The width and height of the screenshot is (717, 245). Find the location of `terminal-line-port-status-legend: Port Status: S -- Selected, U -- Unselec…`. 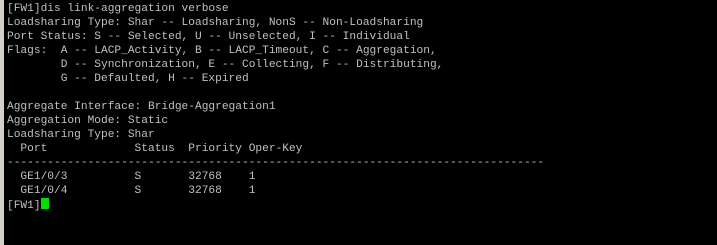

terminal-line-port-status-legend: Port Status: S -- Selected, U -- Unselec… is located at coordinates (208, 37).